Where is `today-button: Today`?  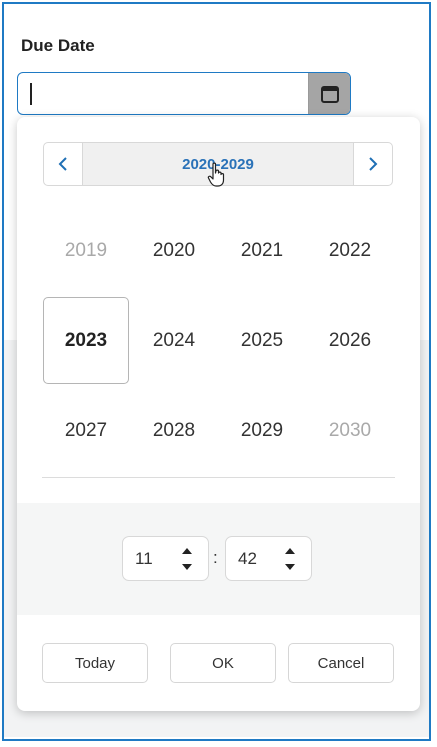 today-button: Today is located at coordinates (95, 663).